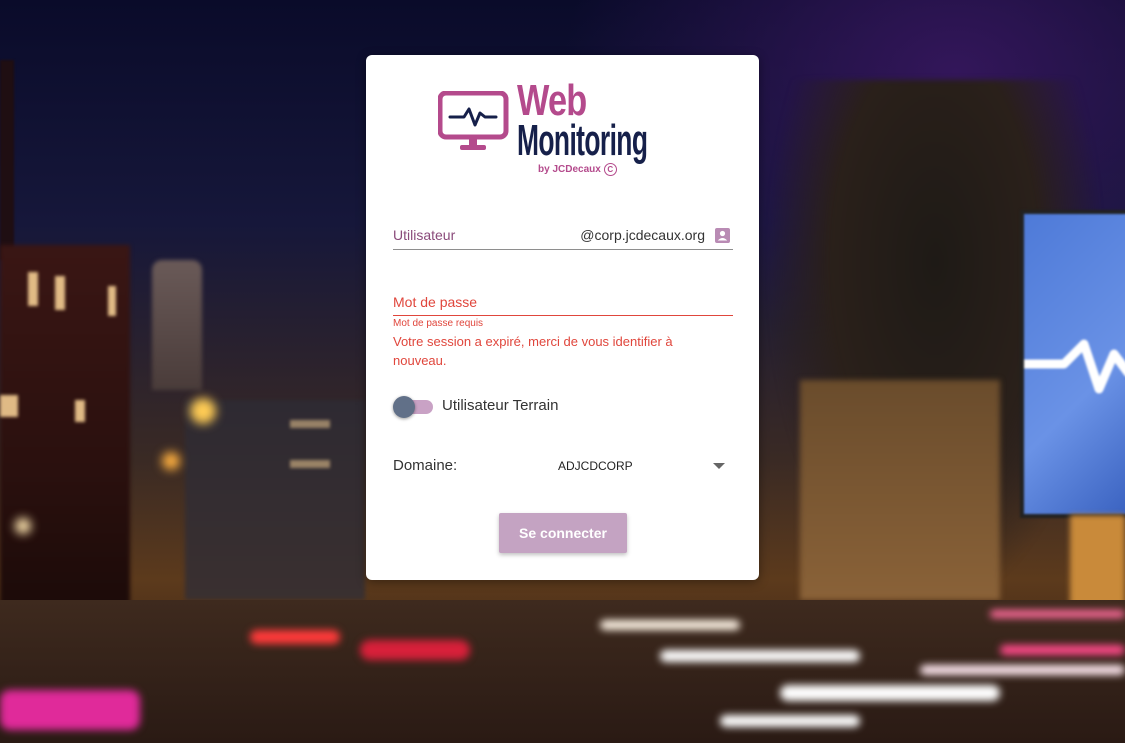  I want to click on monitor-pulse-icon, so click(473, 120).